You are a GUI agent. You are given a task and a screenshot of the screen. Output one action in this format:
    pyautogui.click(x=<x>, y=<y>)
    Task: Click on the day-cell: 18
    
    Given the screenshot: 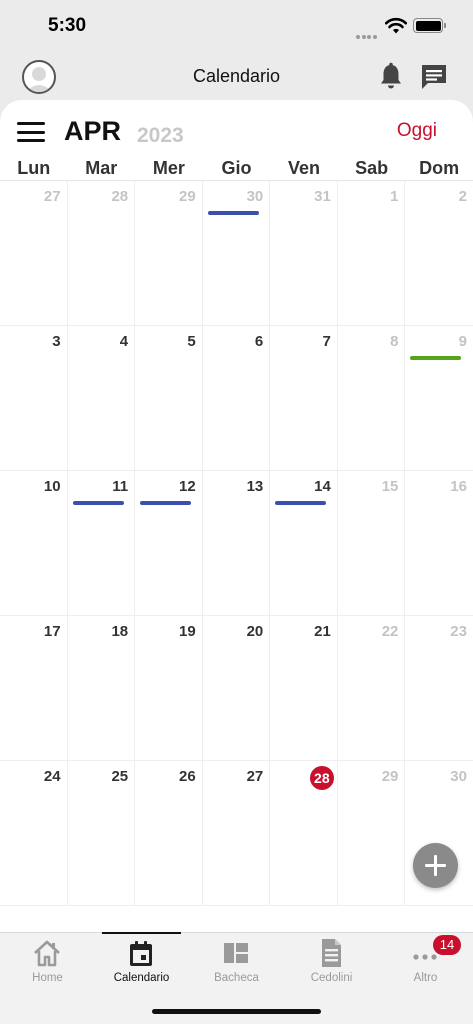 What is the action you would take?
    pyautogui.click(x=101, y=688)
    